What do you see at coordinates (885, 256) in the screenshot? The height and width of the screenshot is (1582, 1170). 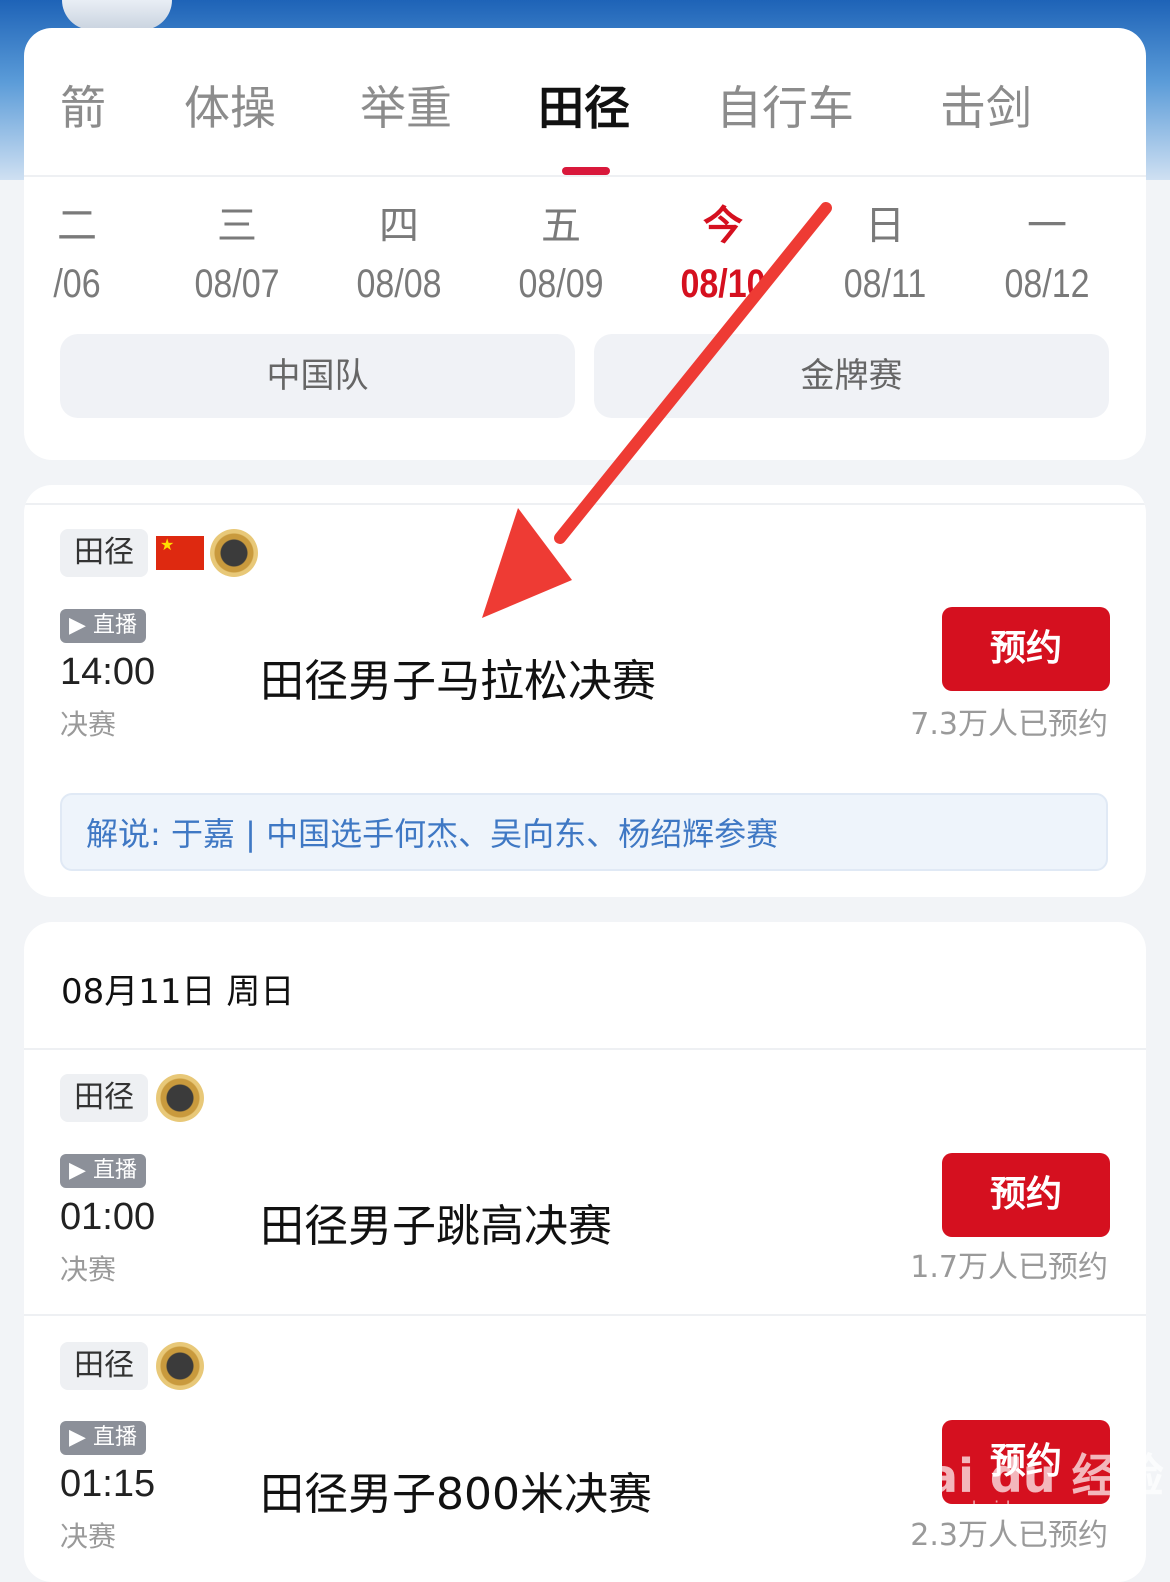 I see `day-sun: 日 08/11` at bounding box center [885, 256].